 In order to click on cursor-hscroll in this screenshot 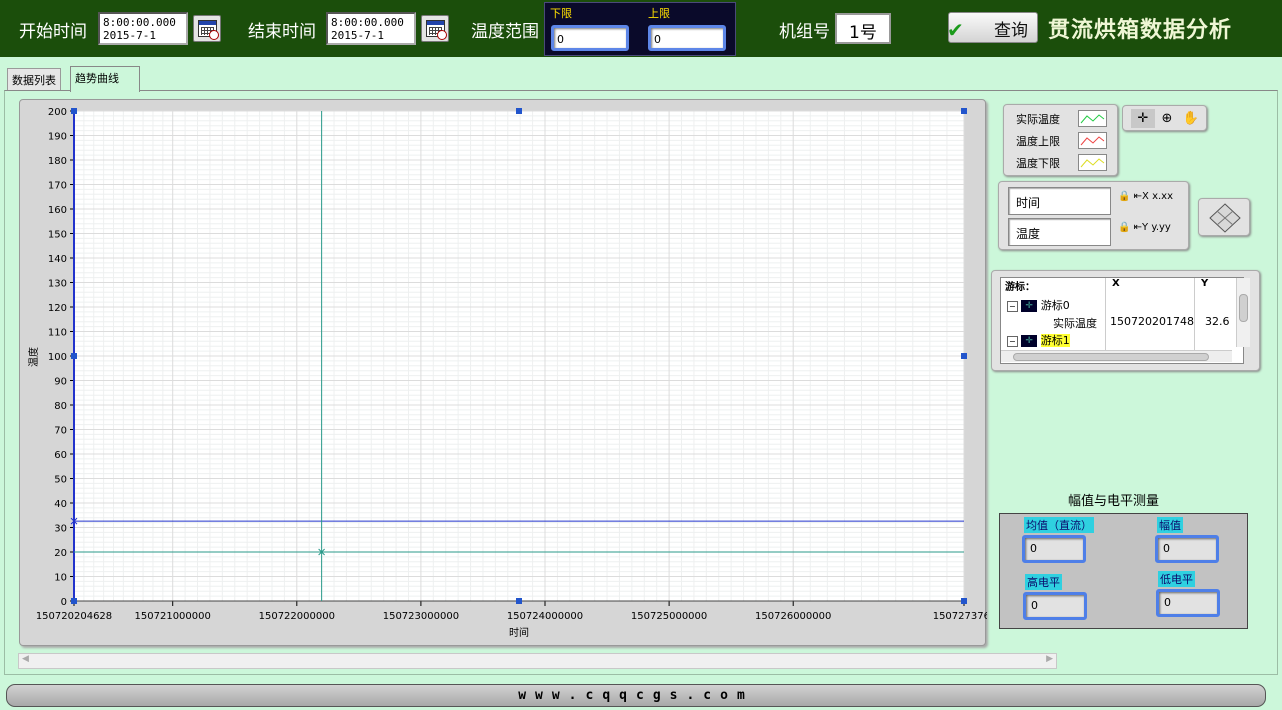, I will do `click(1116, 356)`.